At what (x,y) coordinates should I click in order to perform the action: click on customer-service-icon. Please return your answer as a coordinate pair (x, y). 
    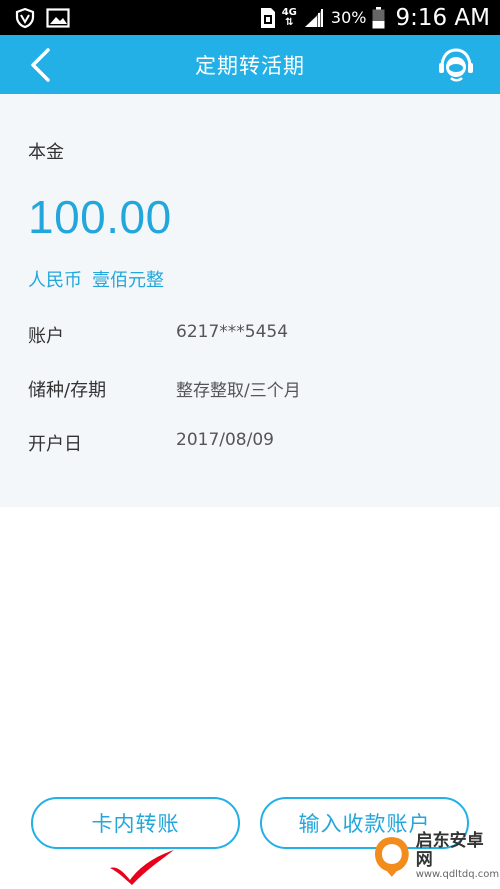
    Looking at the image, I should click on (456, 65).